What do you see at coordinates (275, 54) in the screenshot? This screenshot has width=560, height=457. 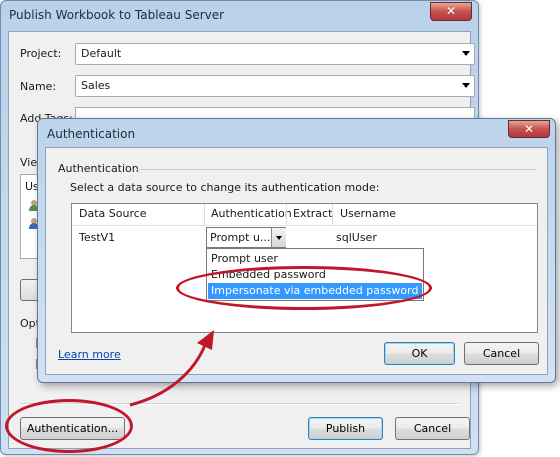 I see `project-select: Default` at bounding box center [275, 54].